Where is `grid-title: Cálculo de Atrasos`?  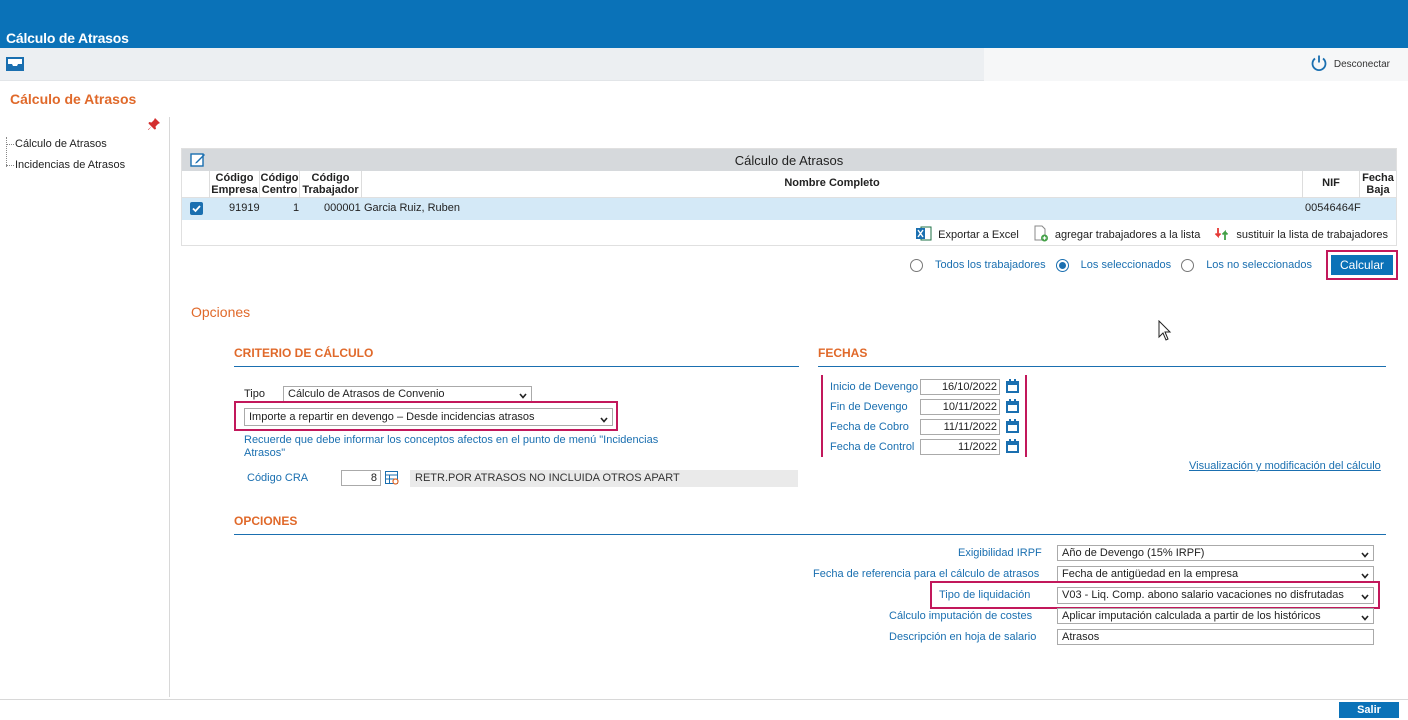
grid-title: Cálculo de Atrasos is located at coordinates (789, 160).